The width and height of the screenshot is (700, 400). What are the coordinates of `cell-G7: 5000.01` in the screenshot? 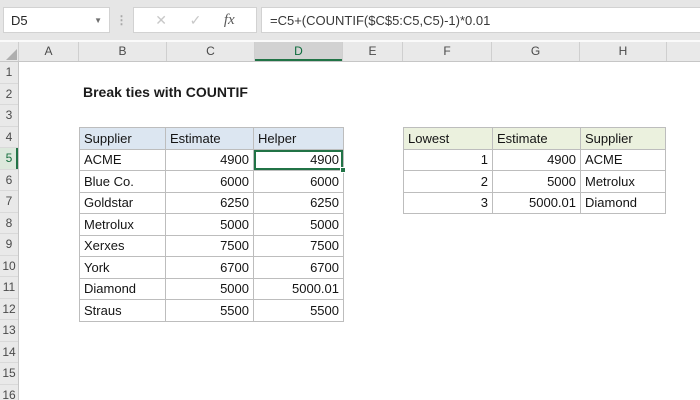 It's located at (536, 202).